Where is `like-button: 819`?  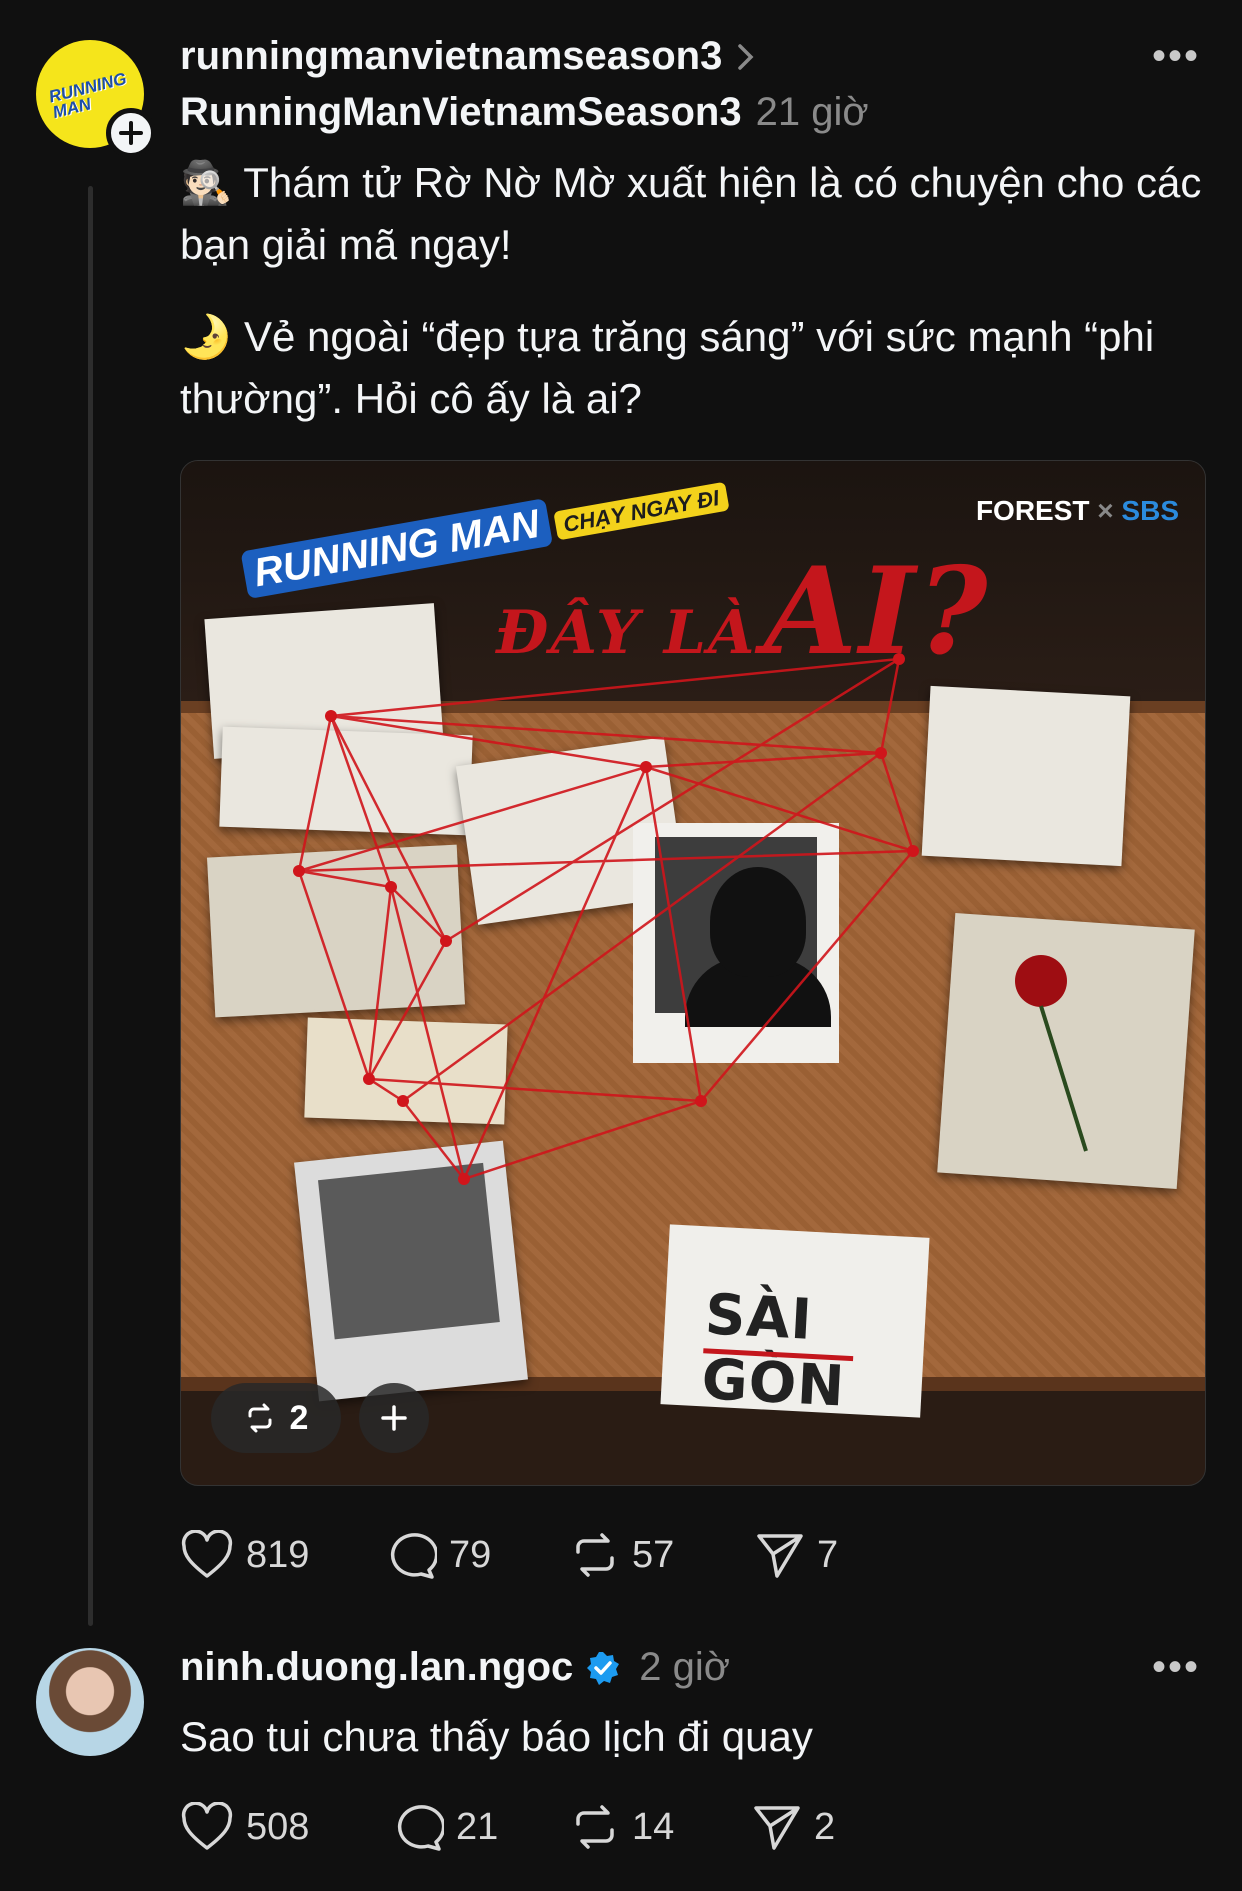 like-button: 819 is located at coordinates (244, 1555).